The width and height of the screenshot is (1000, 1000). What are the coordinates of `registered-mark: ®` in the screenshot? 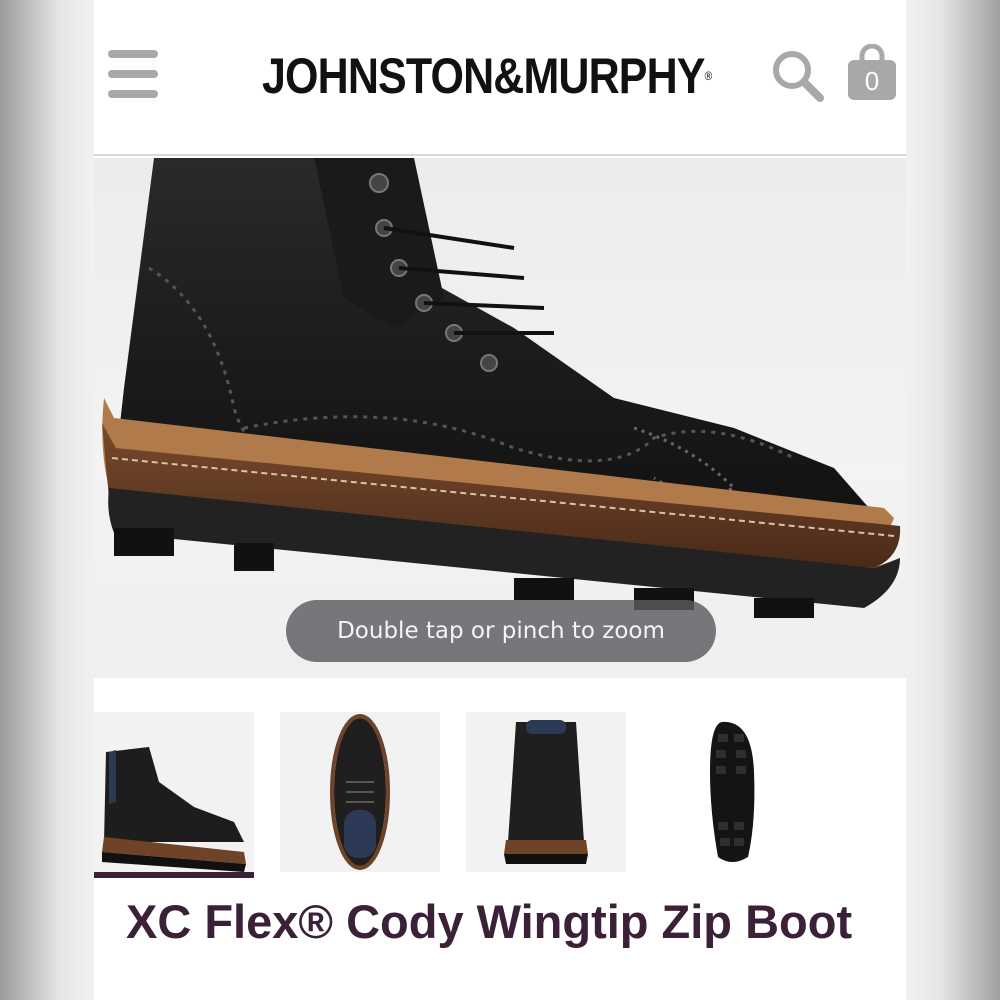 It's located at (708, 76).